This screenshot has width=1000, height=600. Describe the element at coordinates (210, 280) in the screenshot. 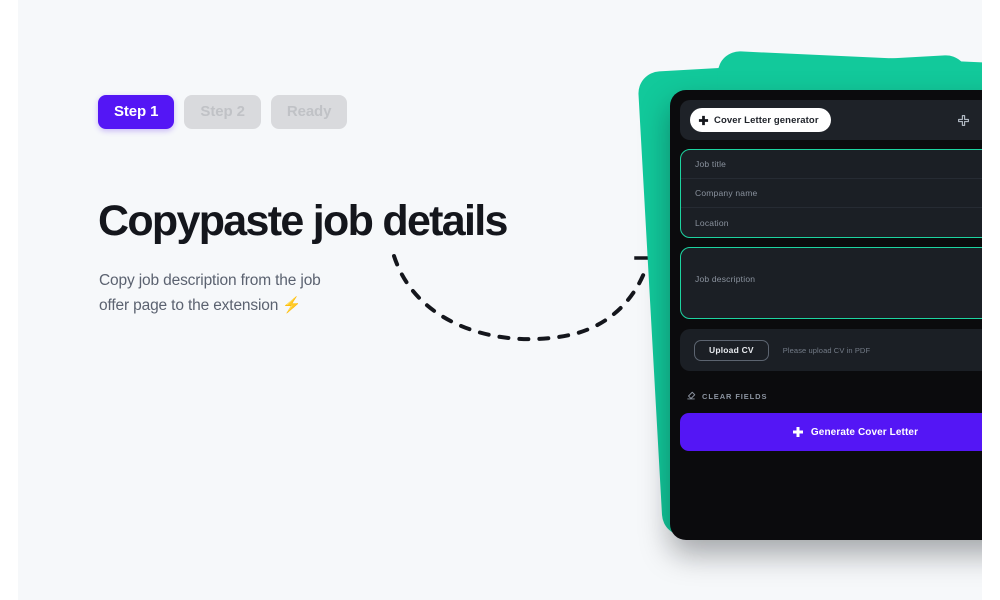

I see `hero-description-line-1: Copy job description from the job` at that location.